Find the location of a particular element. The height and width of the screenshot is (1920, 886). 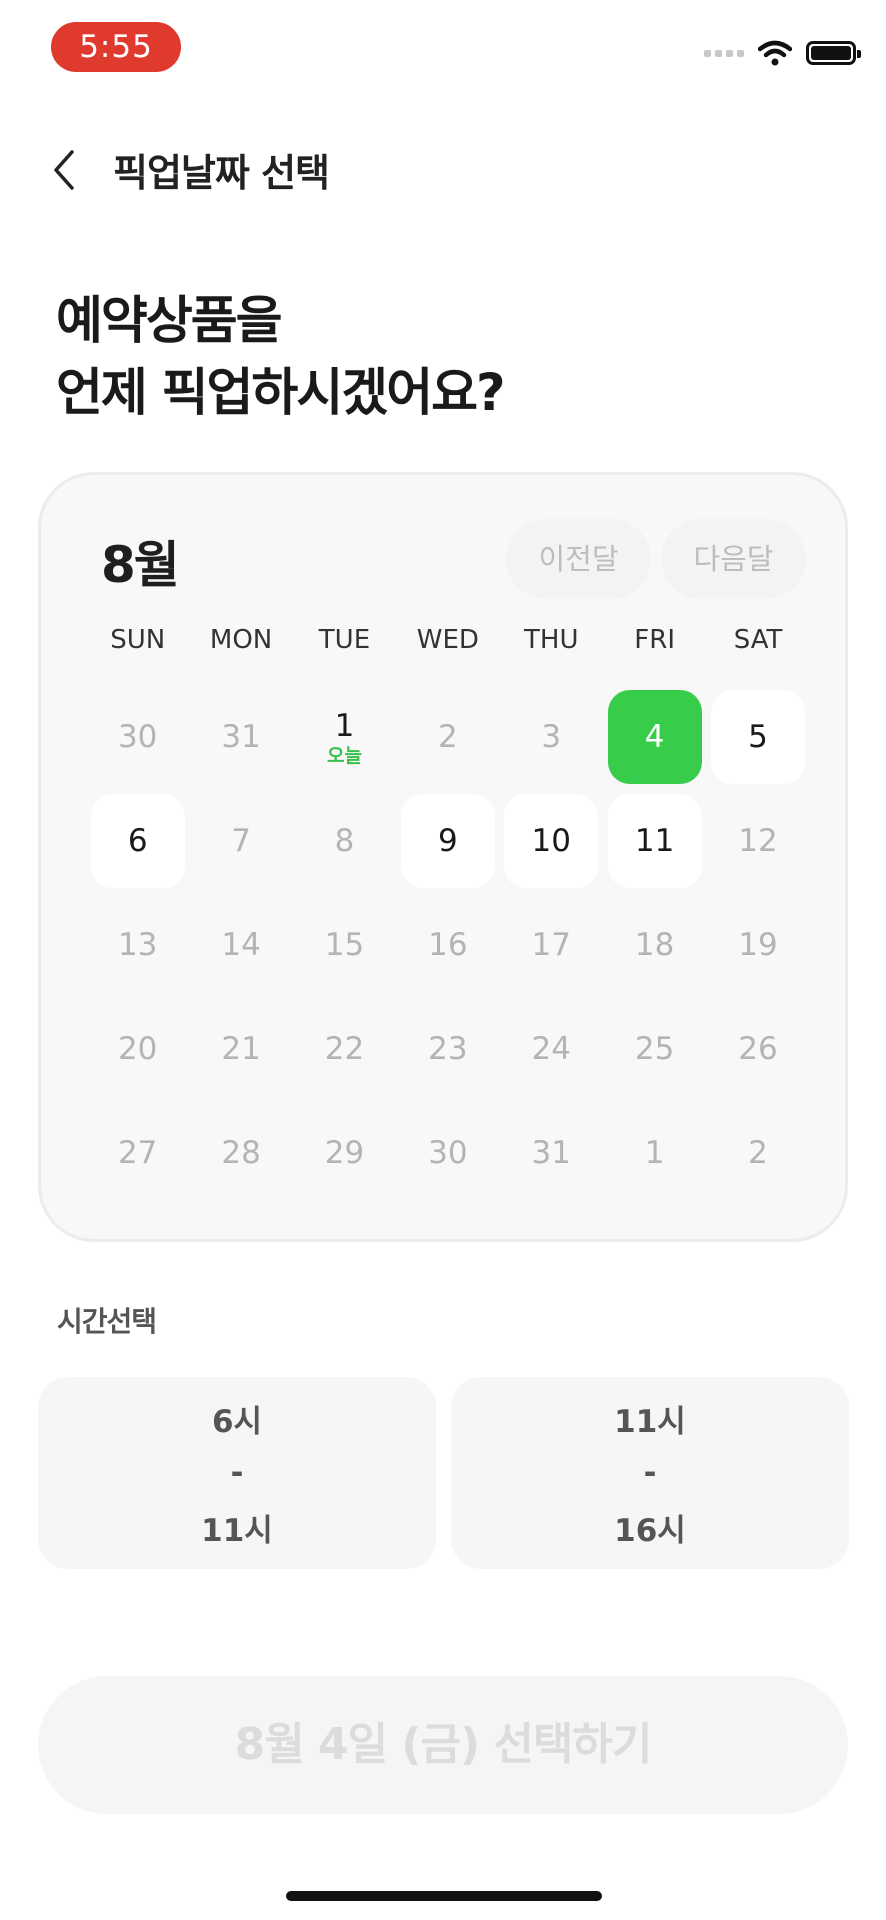

calendar-day-box: 26 is located at coordinates (758, 1049).